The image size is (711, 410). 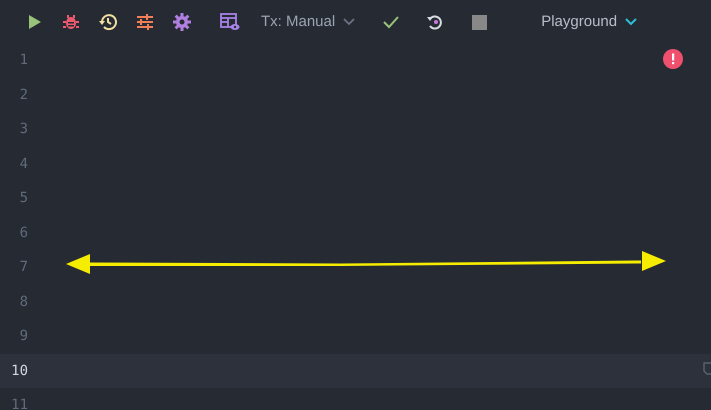 I want to click on error-icon, so click(x=673, y=59).